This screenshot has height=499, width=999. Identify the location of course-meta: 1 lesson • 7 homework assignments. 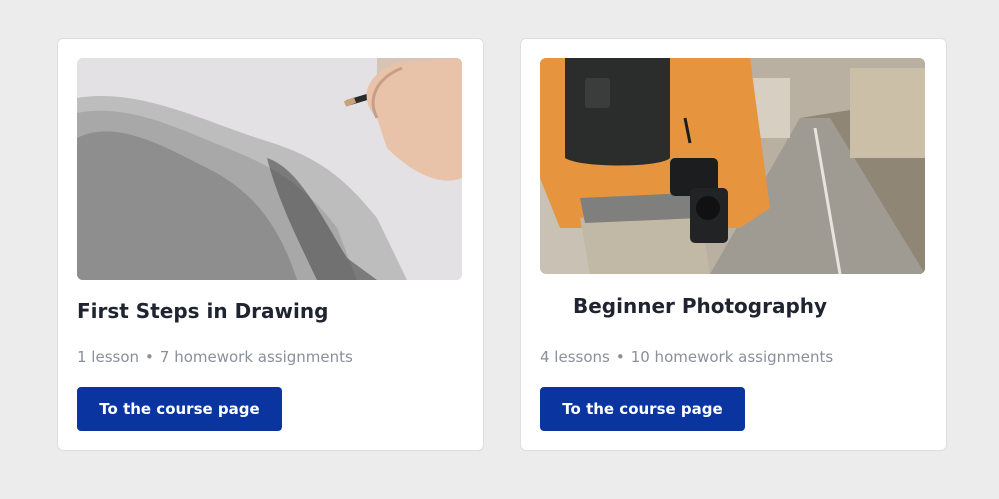
(215, 357).